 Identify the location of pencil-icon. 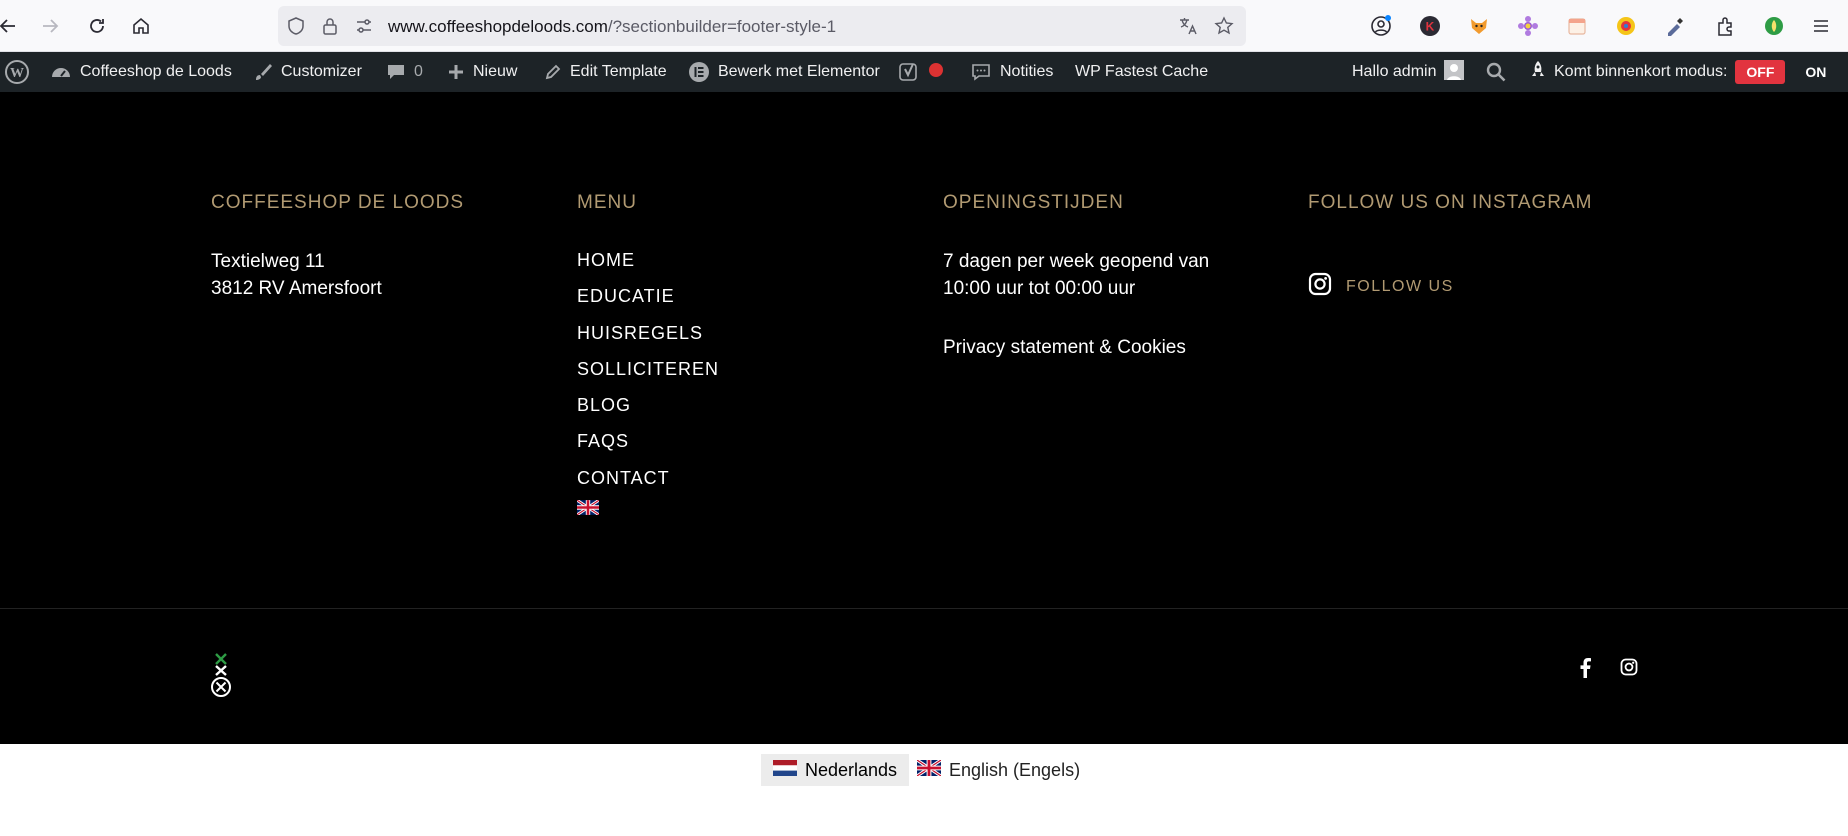
(553, 72).